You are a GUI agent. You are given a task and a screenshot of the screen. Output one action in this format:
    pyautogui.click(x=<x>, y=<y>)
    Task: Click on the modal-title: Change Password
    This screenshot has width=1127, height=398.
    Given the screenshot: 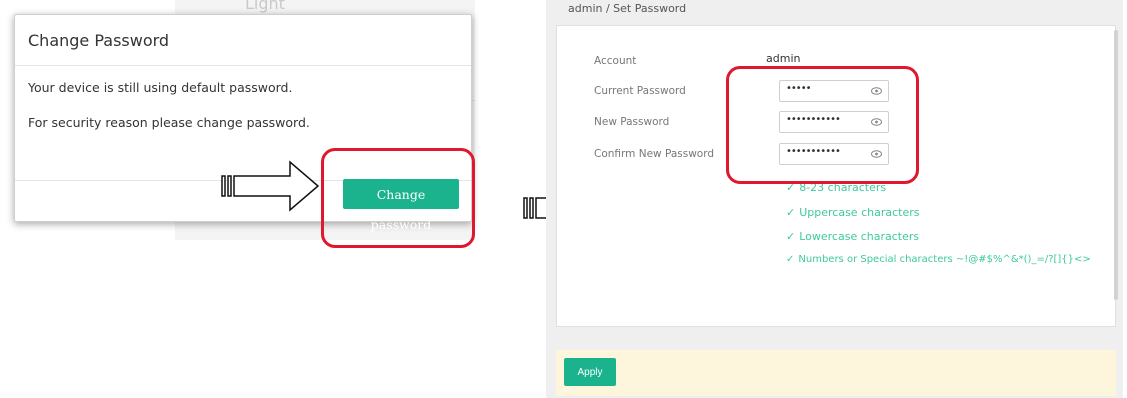 What is the action you would take?
    pyautogui.click(x=243, y=40)
    